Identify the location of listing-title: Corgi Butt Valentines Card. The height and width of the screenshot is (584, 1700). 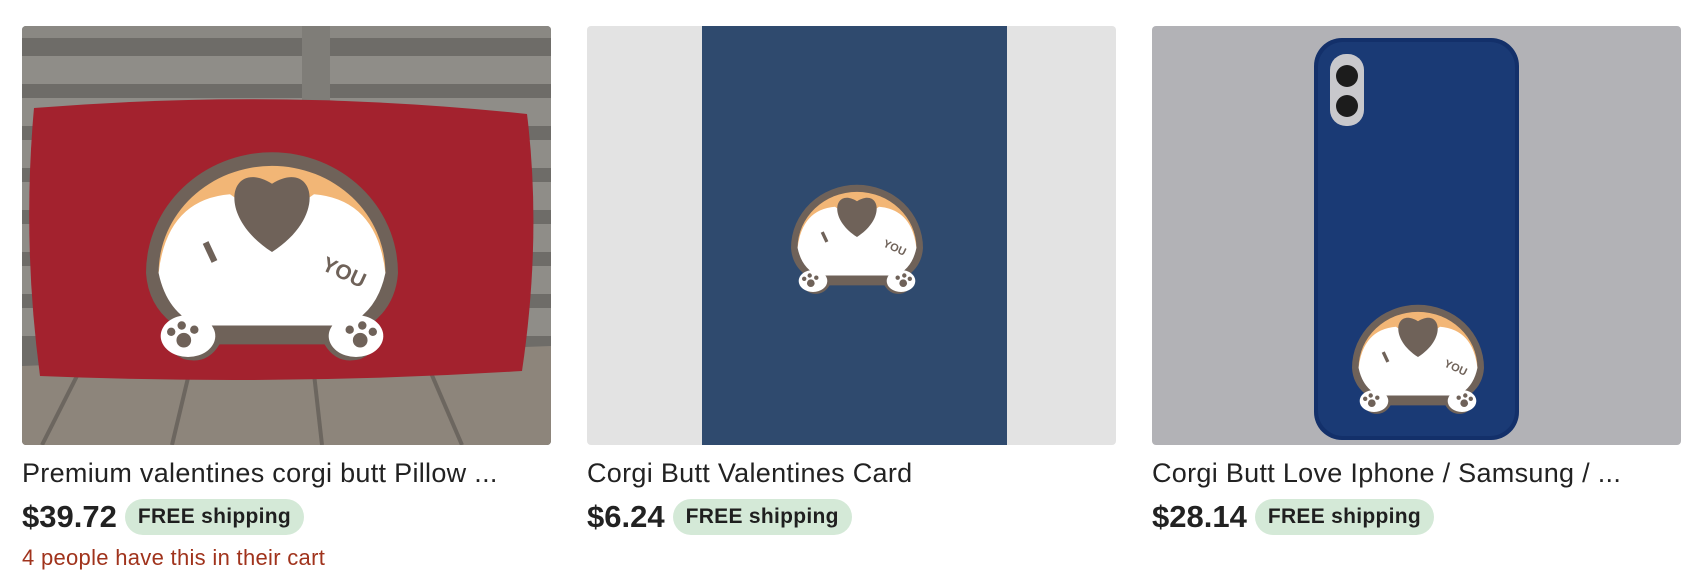
(851, 473).